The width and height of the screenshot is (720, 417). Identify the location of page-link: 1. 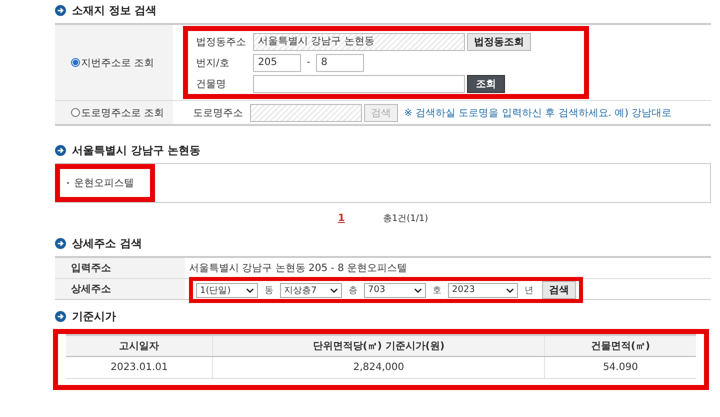
(341, 218).